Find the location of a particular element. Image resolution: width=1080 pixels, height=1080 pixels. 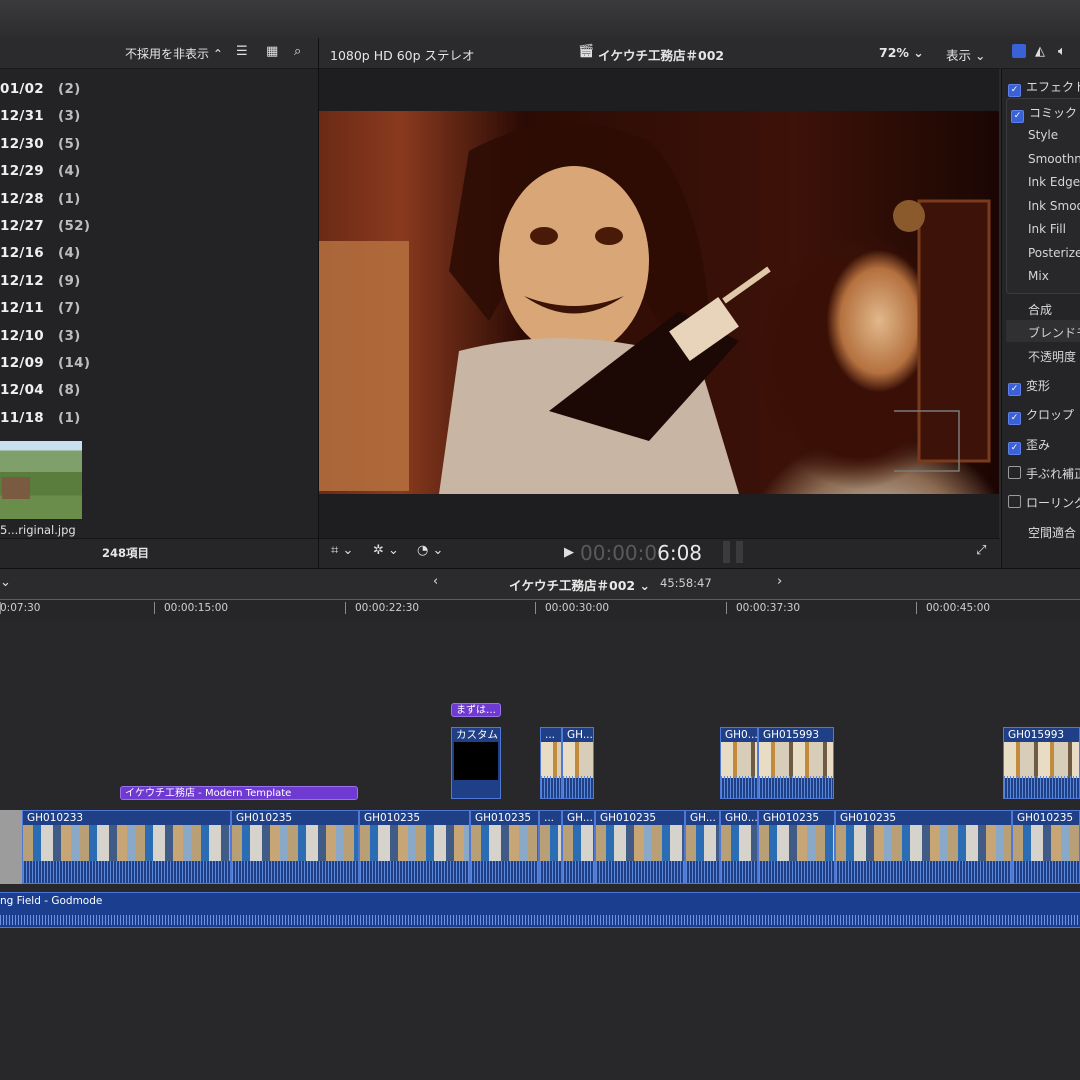

ruler-timecode: 0:07:30 is located at coordinates (20, 608).